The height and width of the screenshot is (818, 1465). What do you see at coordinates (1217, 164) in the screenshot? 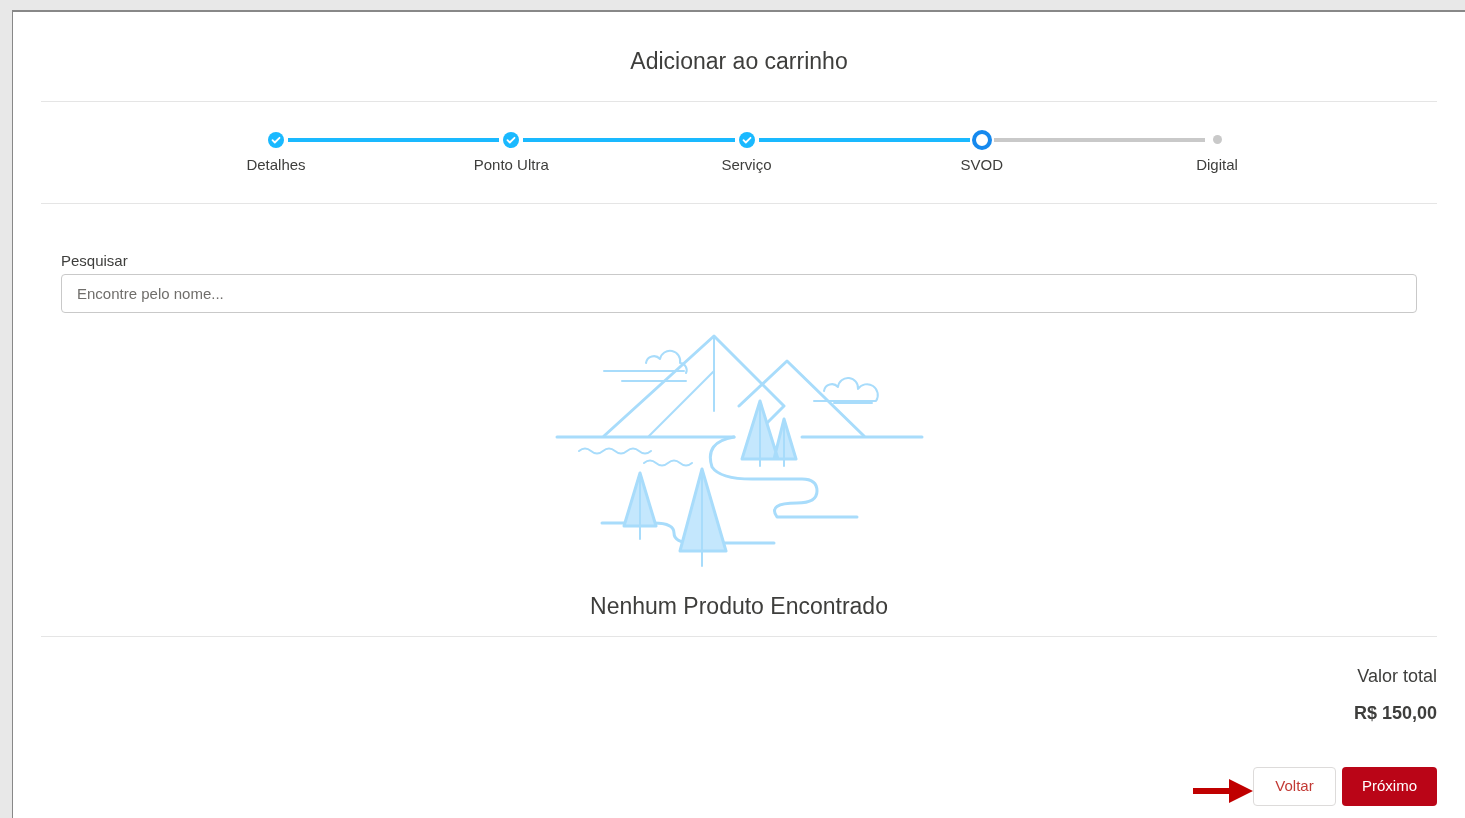
I see `step-label: Digital` at bounding box center [1217, 164].